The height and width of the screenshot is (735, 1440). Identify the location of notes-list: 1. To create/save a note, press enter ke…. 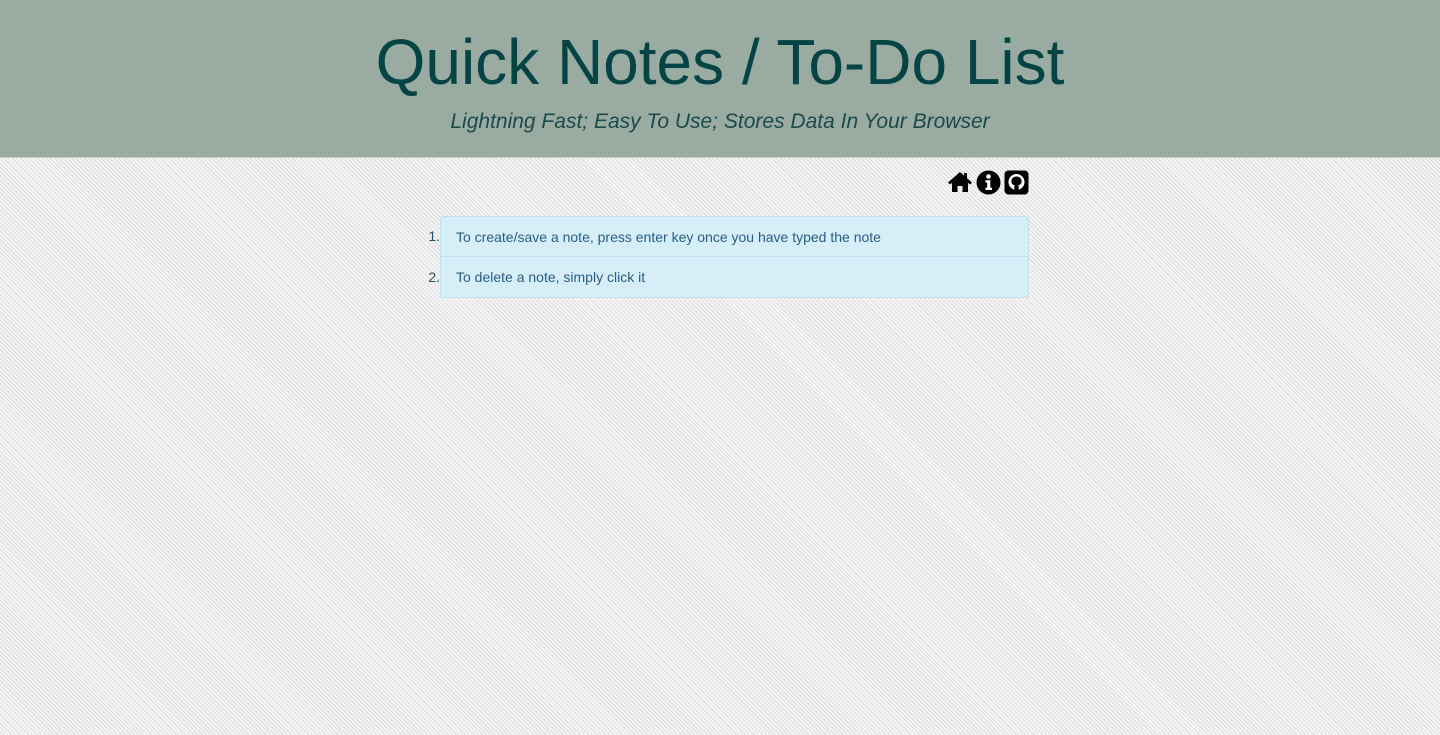
(720, 257).